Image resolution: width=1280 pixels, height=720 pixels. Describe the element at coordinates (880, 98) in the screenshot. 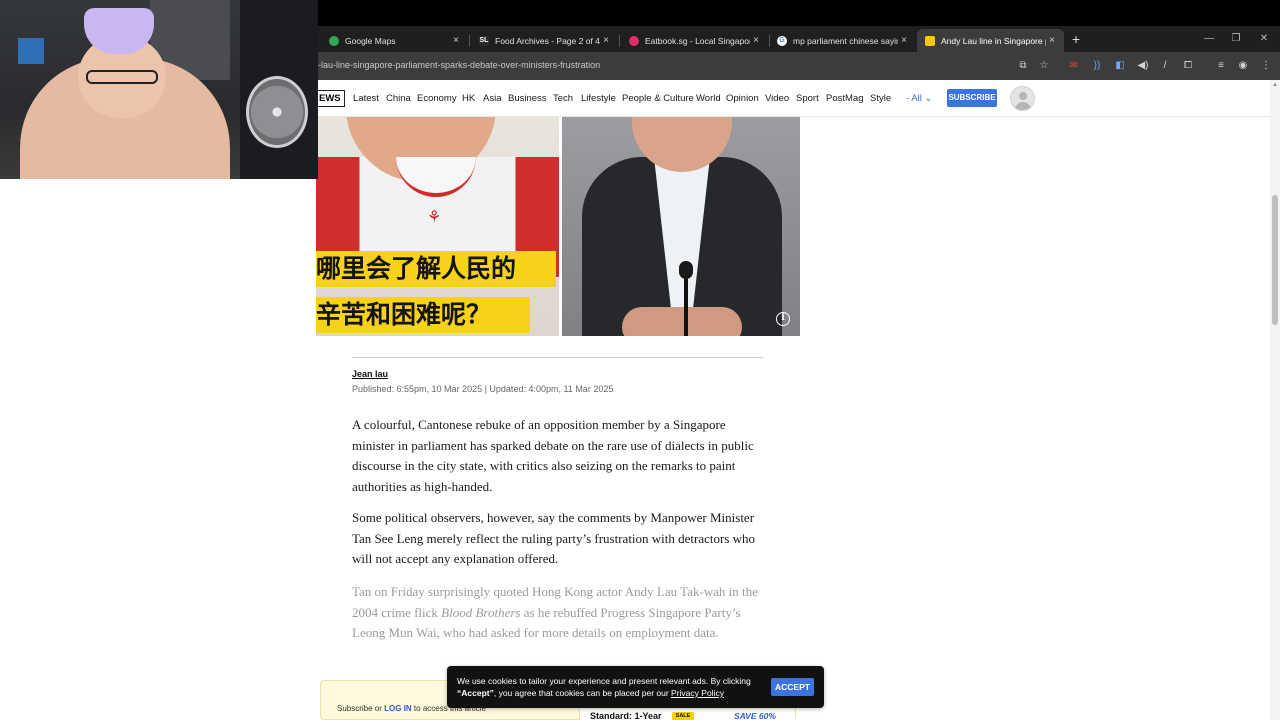

I see `nav-style: Style` at that location.